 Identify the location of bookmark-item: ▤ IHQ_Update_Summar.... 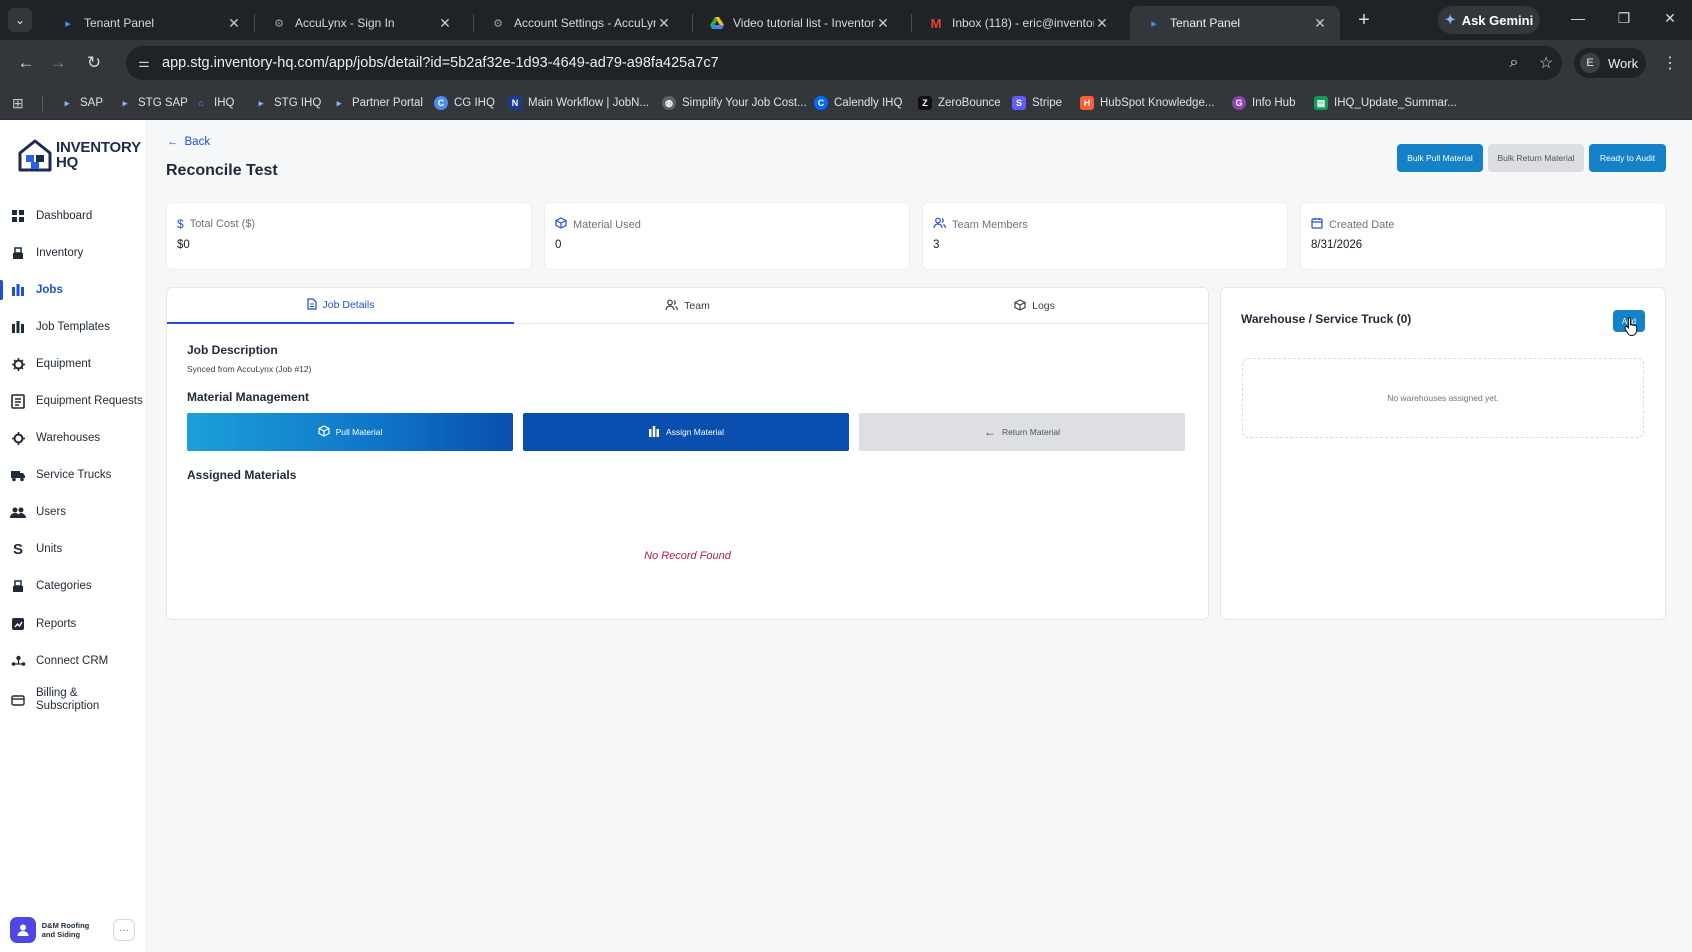
(1385, 103).